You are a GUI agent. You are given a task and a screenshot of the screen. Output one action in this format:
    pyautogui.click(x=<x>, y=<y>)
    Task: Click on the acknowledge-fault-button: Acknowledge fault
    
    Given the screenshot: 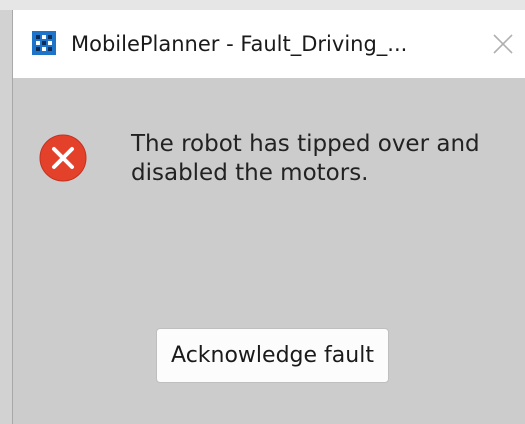 What is the action you would take?
    pyautogui.click(x=272, y=355)
    